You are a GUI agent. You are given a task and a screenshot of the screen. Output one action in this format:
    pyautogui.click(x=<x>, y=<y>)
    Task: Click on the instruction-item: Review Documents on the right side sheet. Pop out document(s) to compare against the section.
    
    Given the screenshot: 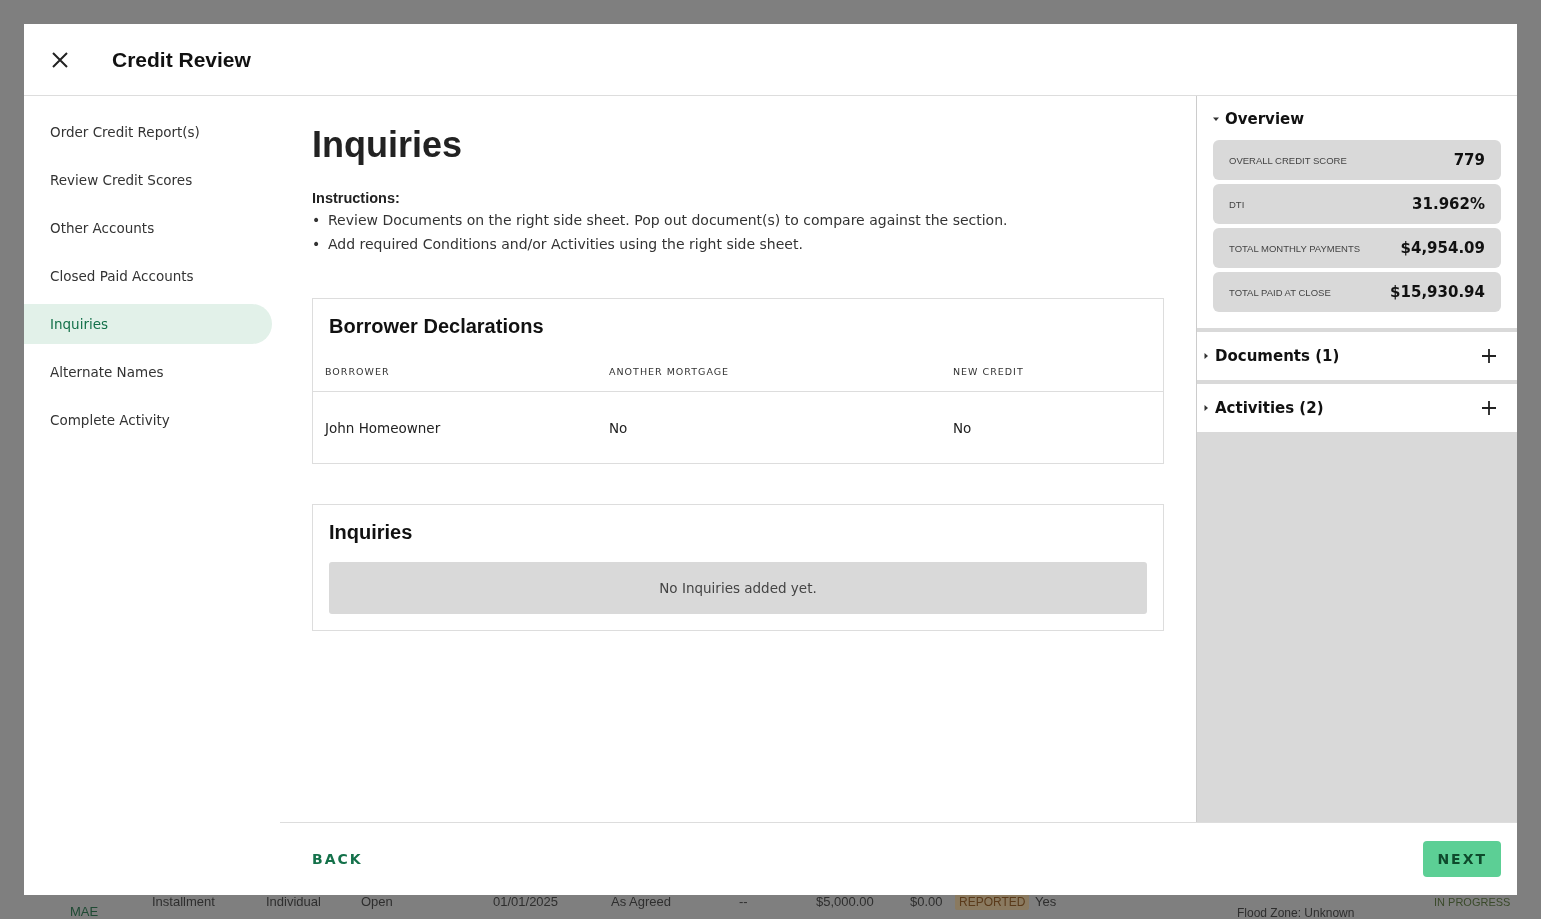 What is the action you would take?
    pyautogui.click(x=668, y=220)
    